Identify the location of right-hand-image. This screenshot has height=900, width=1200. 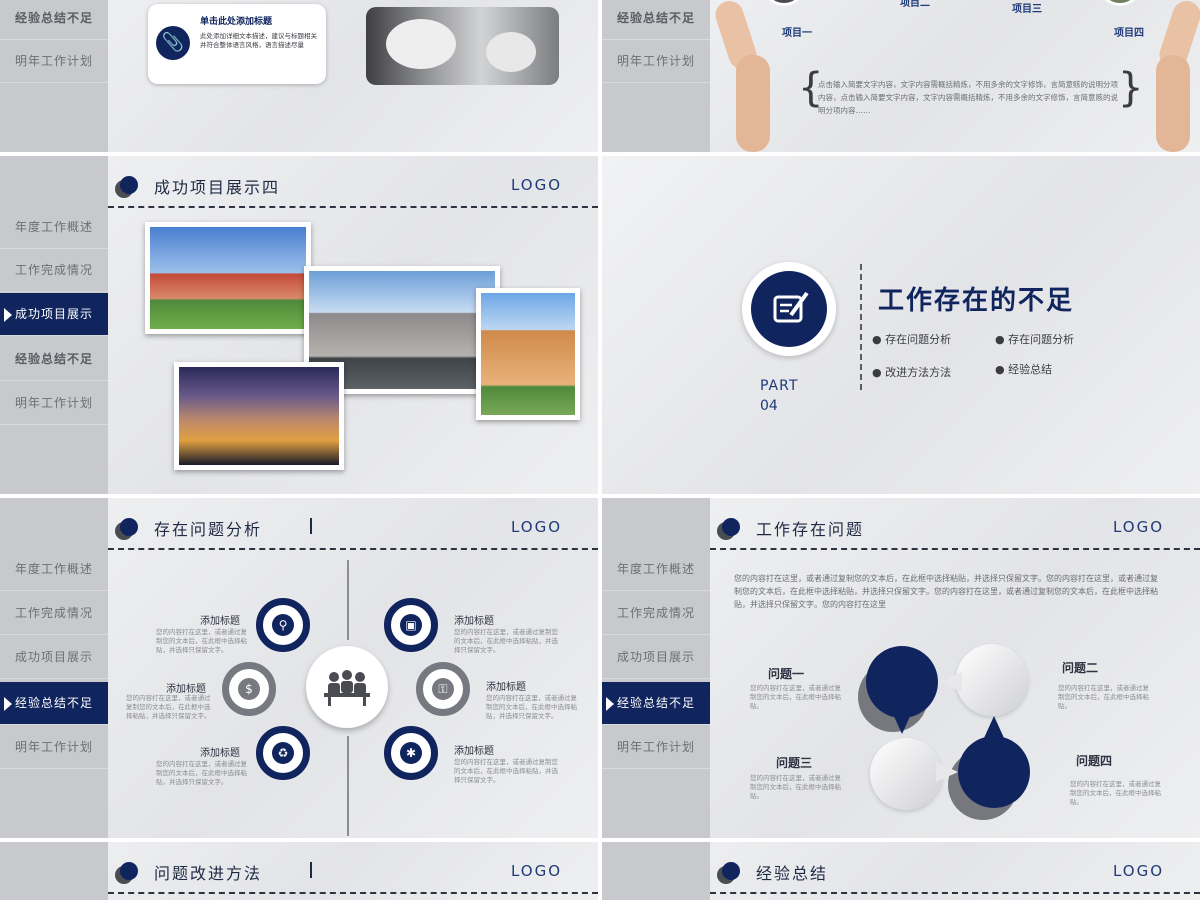
(1175, 76).